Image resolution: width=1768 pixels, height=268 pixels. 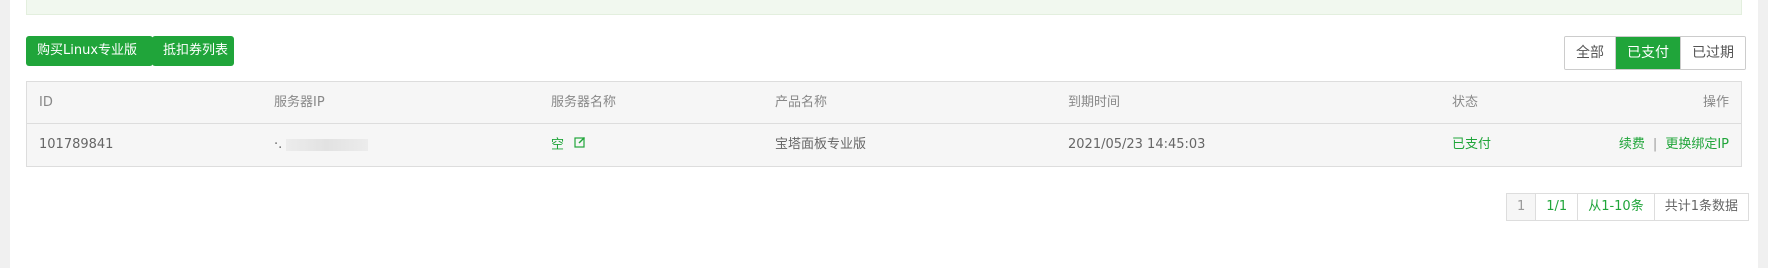 What do you see at coordinates (1616, 207) in the screenshot?
I see `page-range: 从1-10条` at bounding box center [1616, 207].